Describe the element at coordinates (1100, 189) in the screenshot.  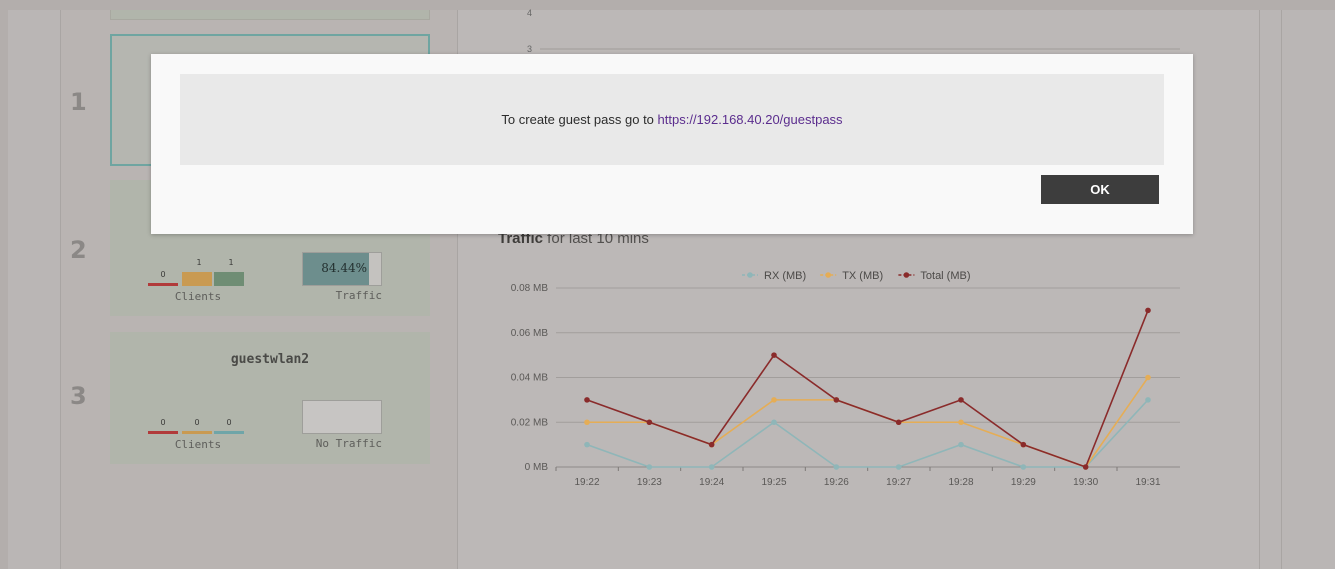
I see `ok-button: OK` at that location.